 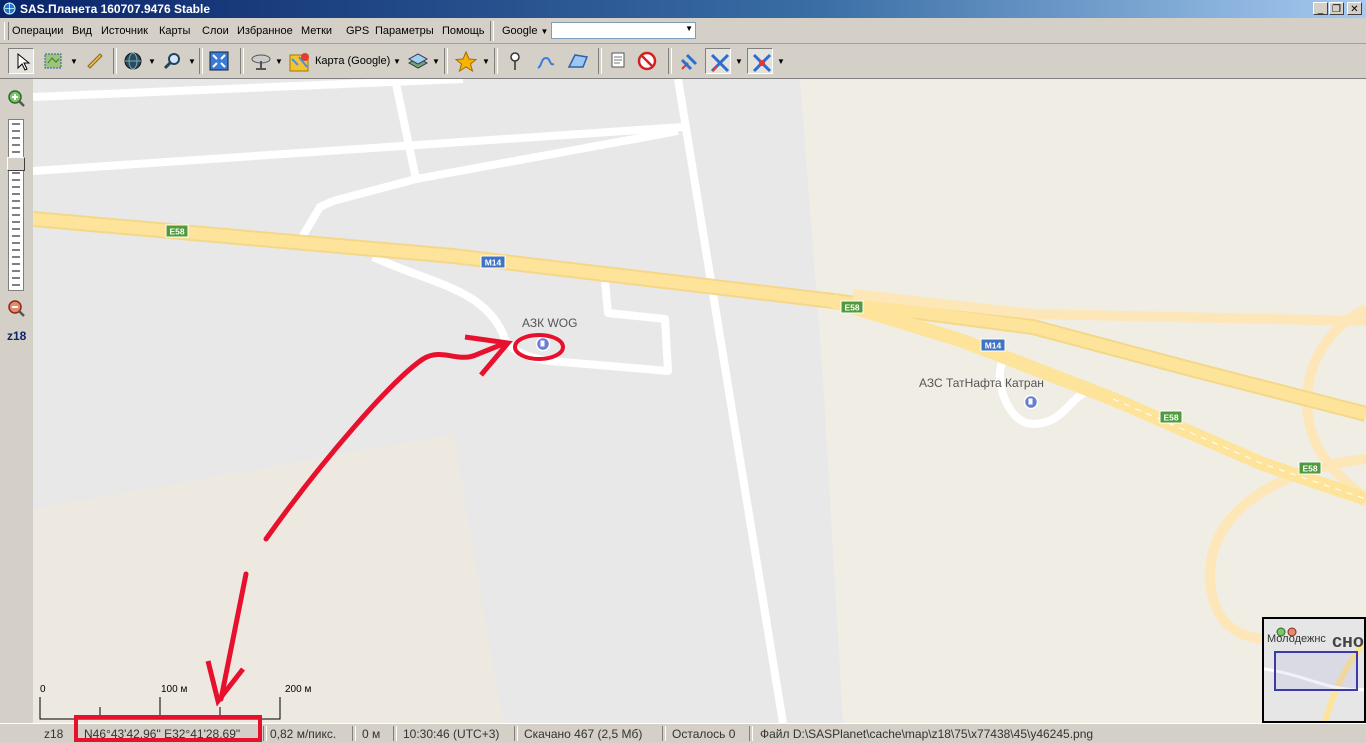 I want to click on star-icon, so click(x=466, y=62).